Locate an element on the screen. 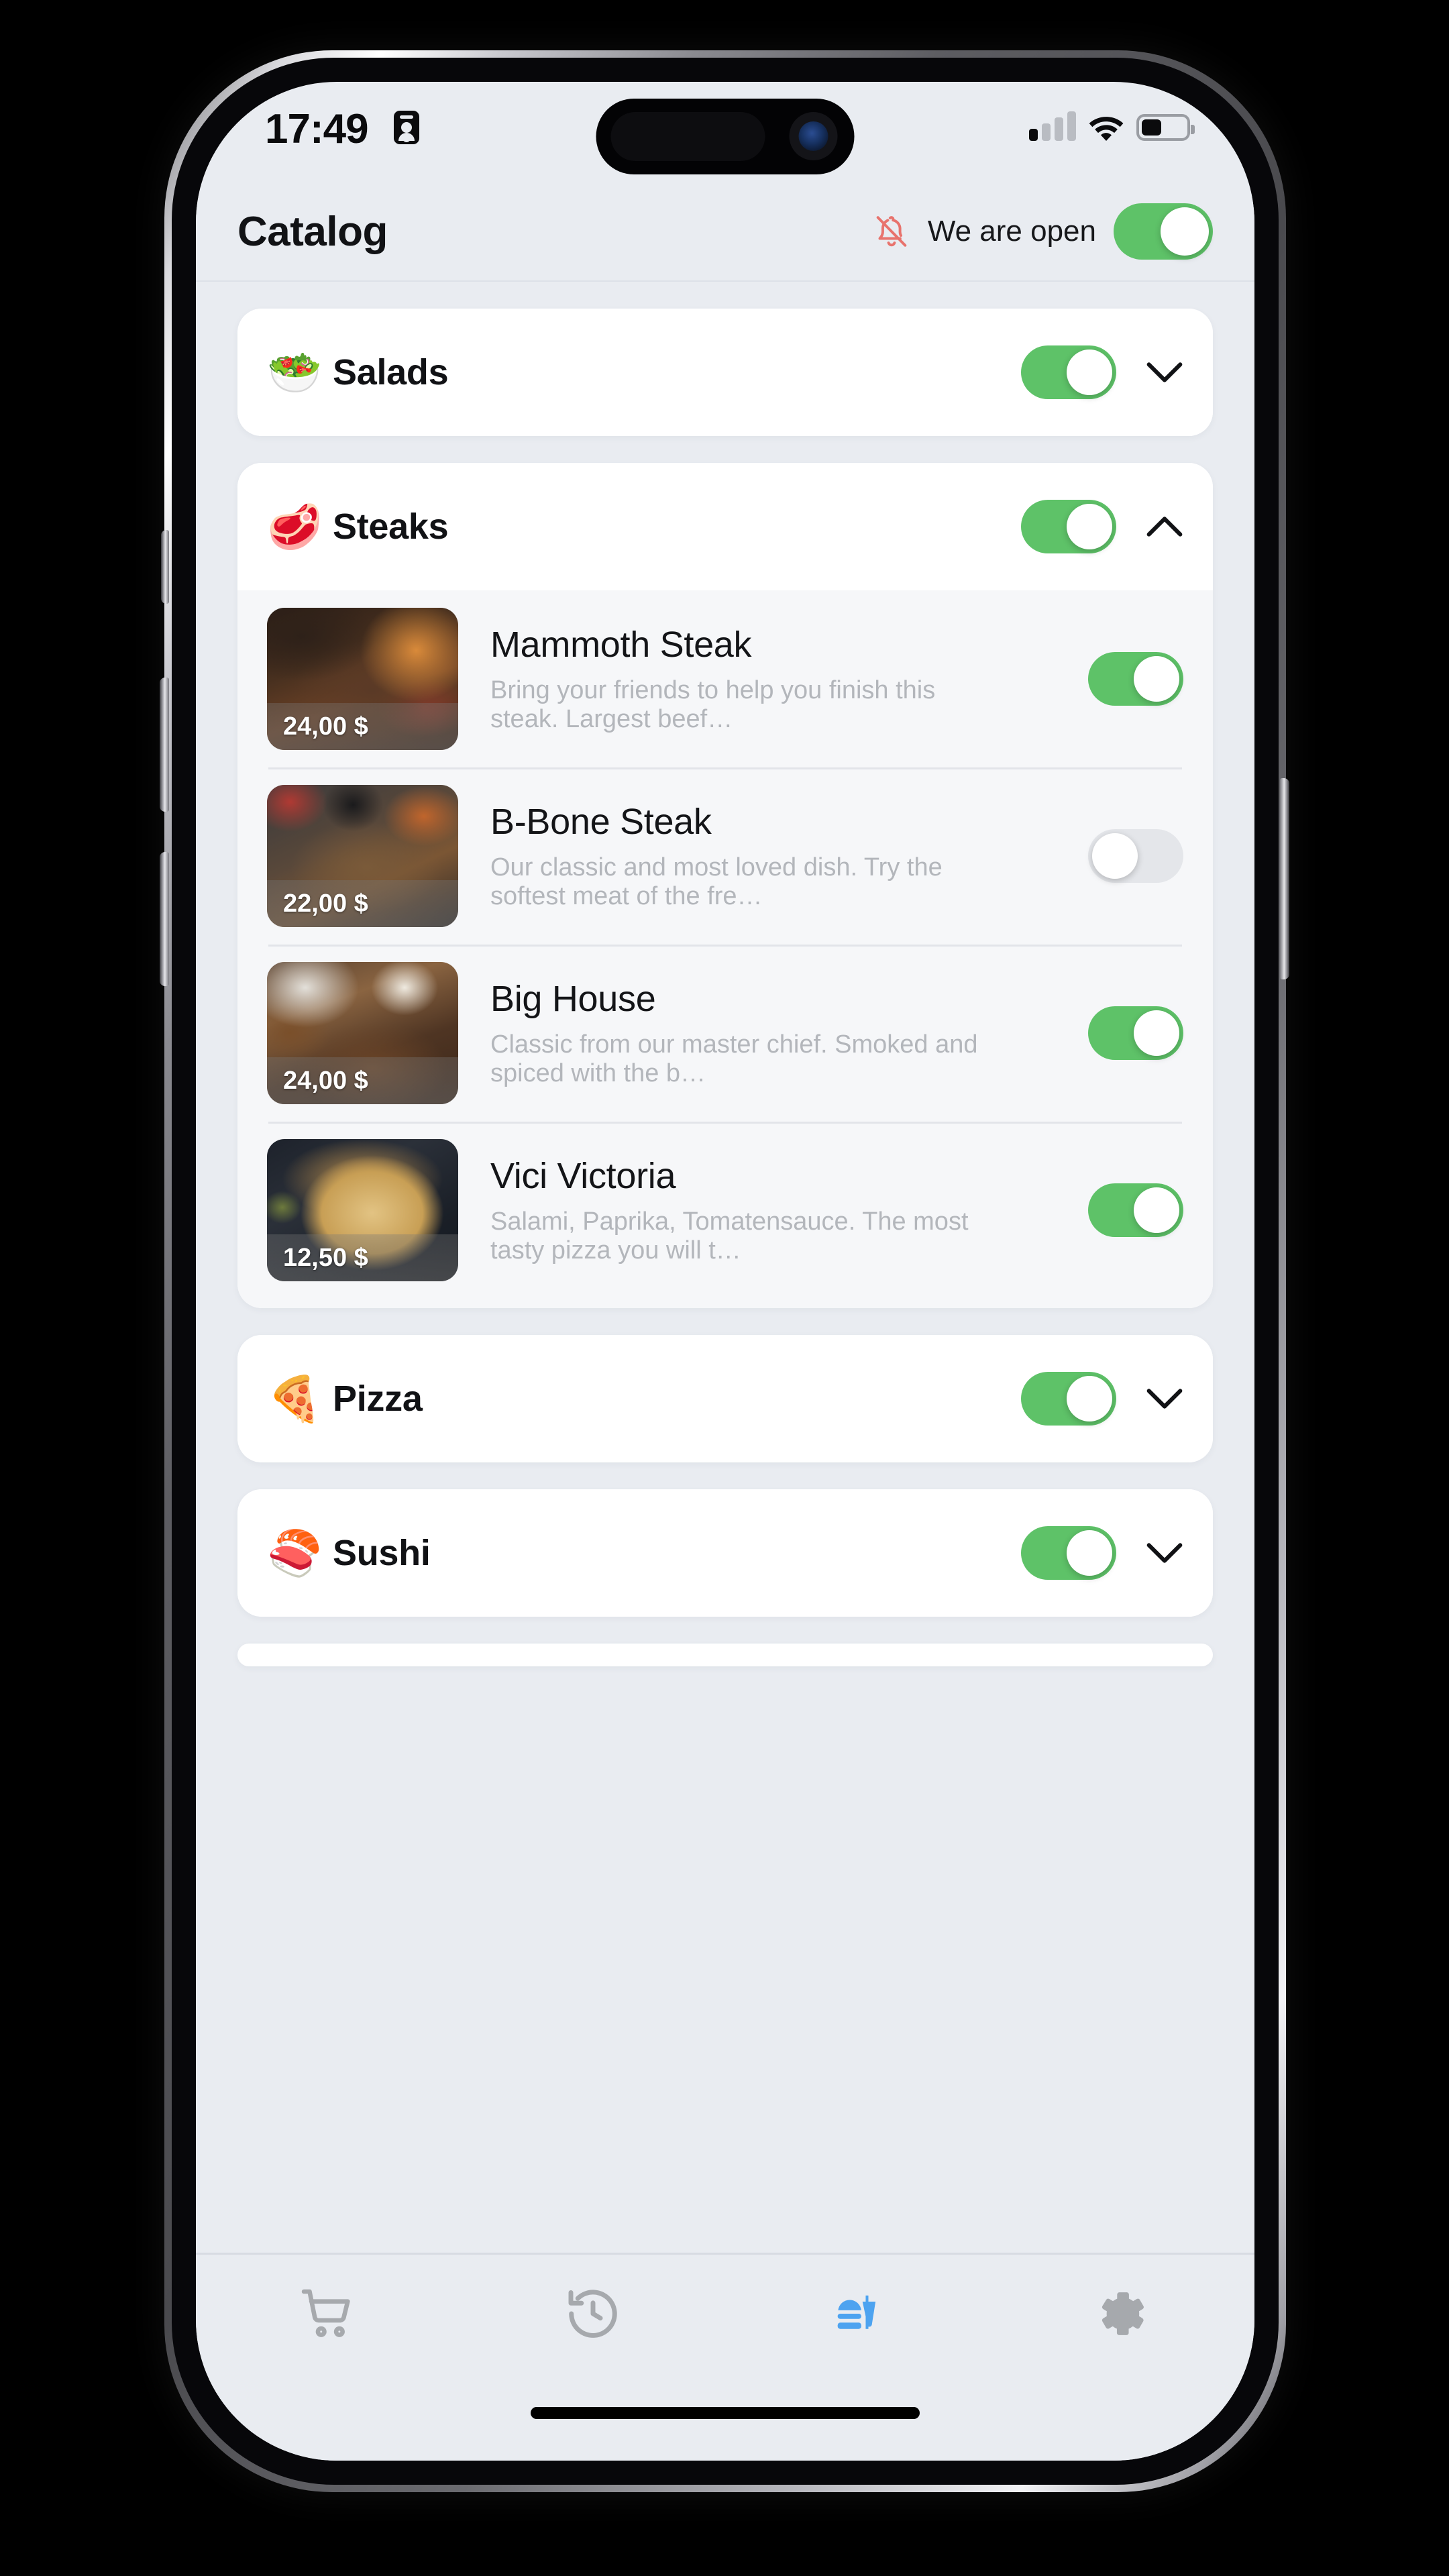  category-card-pizza: 🍕 Pizza is located at coordinates (725, 1398).